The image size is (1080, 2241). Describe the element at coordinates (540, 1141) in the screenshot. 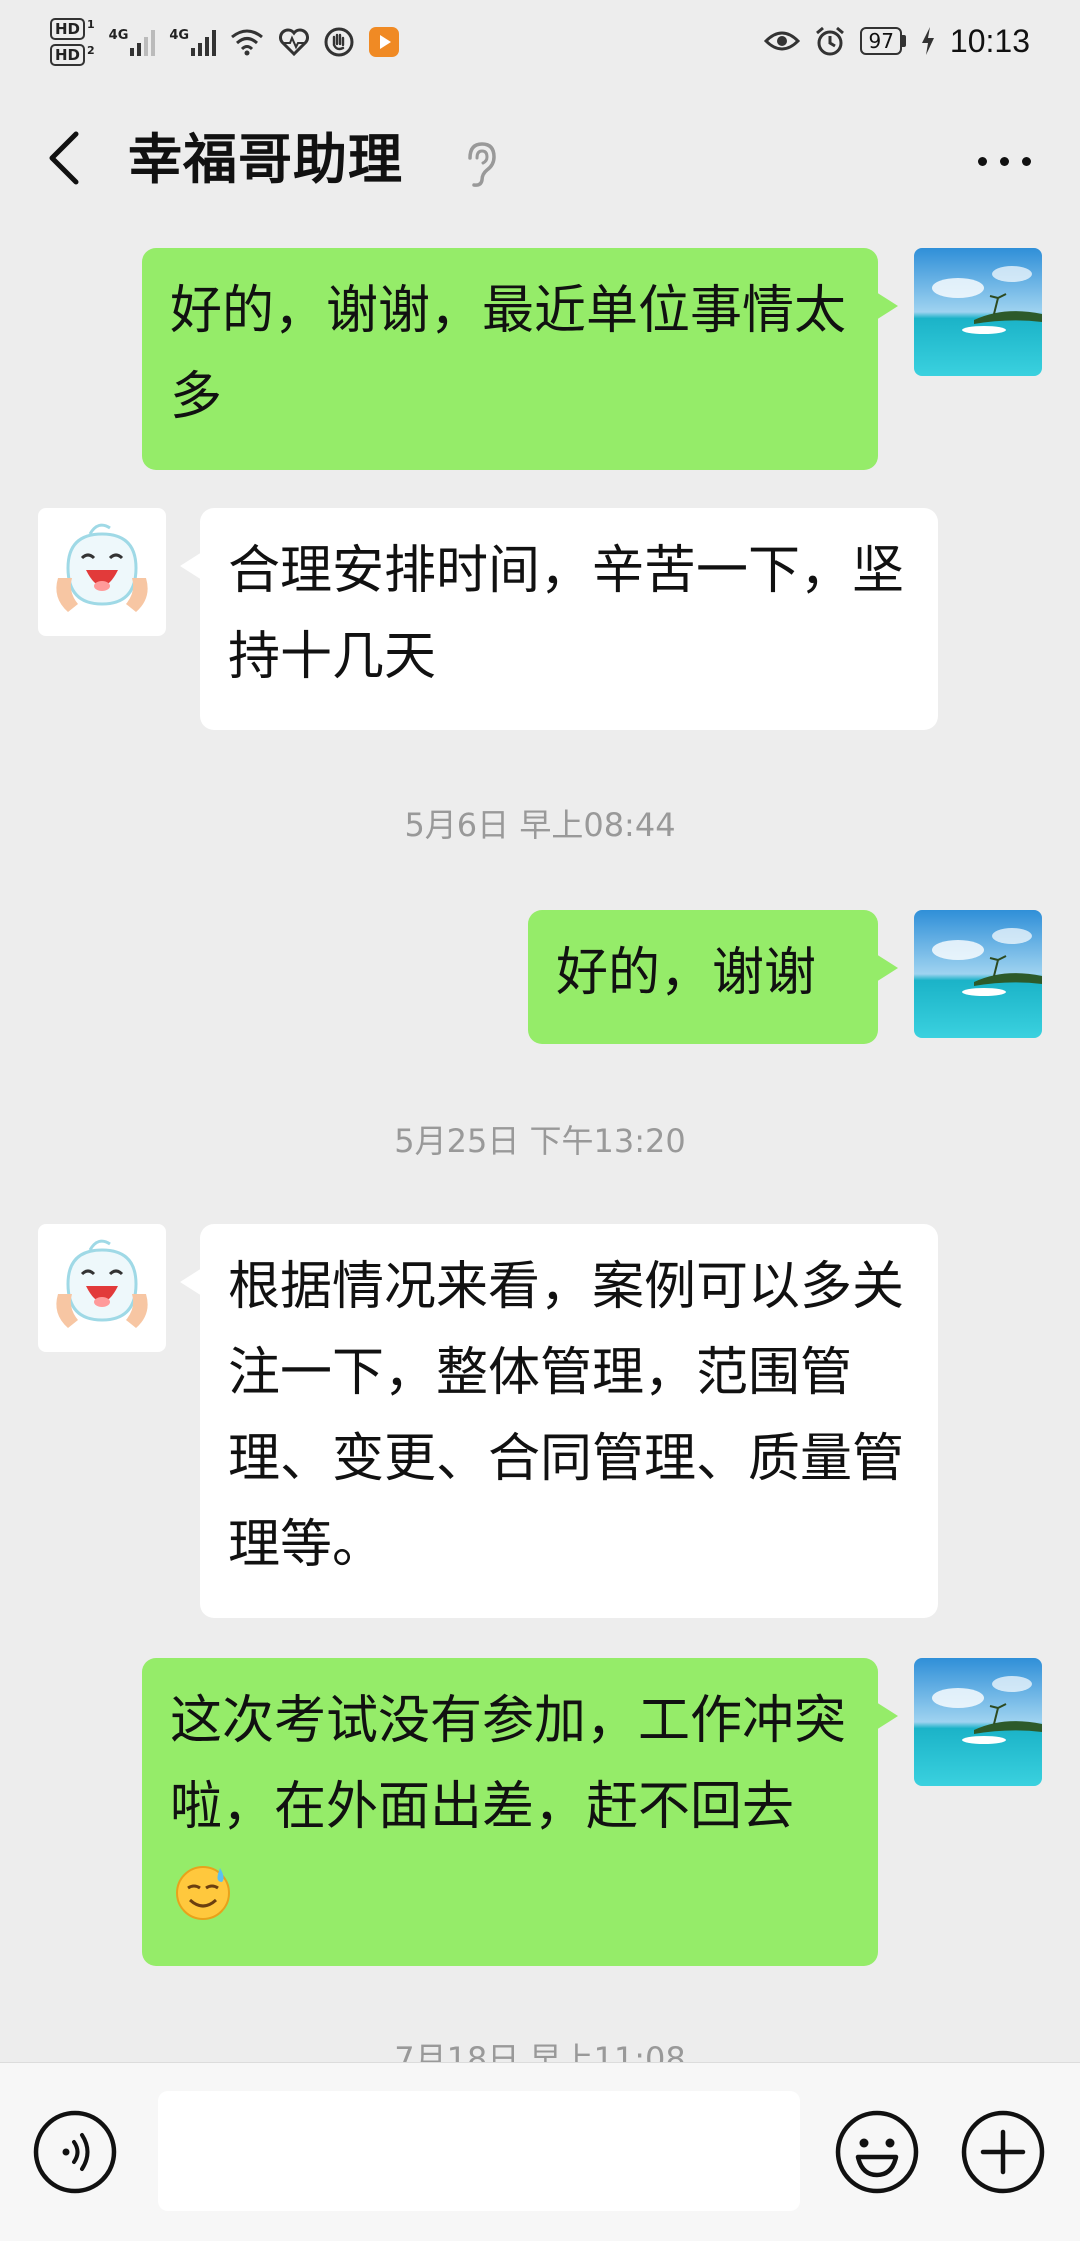

I see `message-timestamp: 5月25日 下午13:20` at that location.